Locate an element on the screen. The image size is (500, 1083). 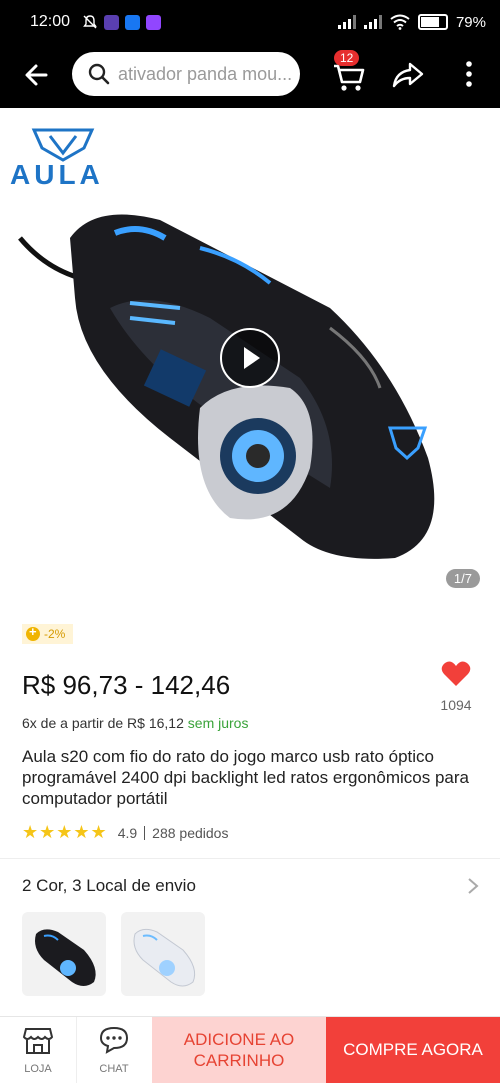
product-price: R$ 96,73 - 142,46 is located at coordinates (126, 685).